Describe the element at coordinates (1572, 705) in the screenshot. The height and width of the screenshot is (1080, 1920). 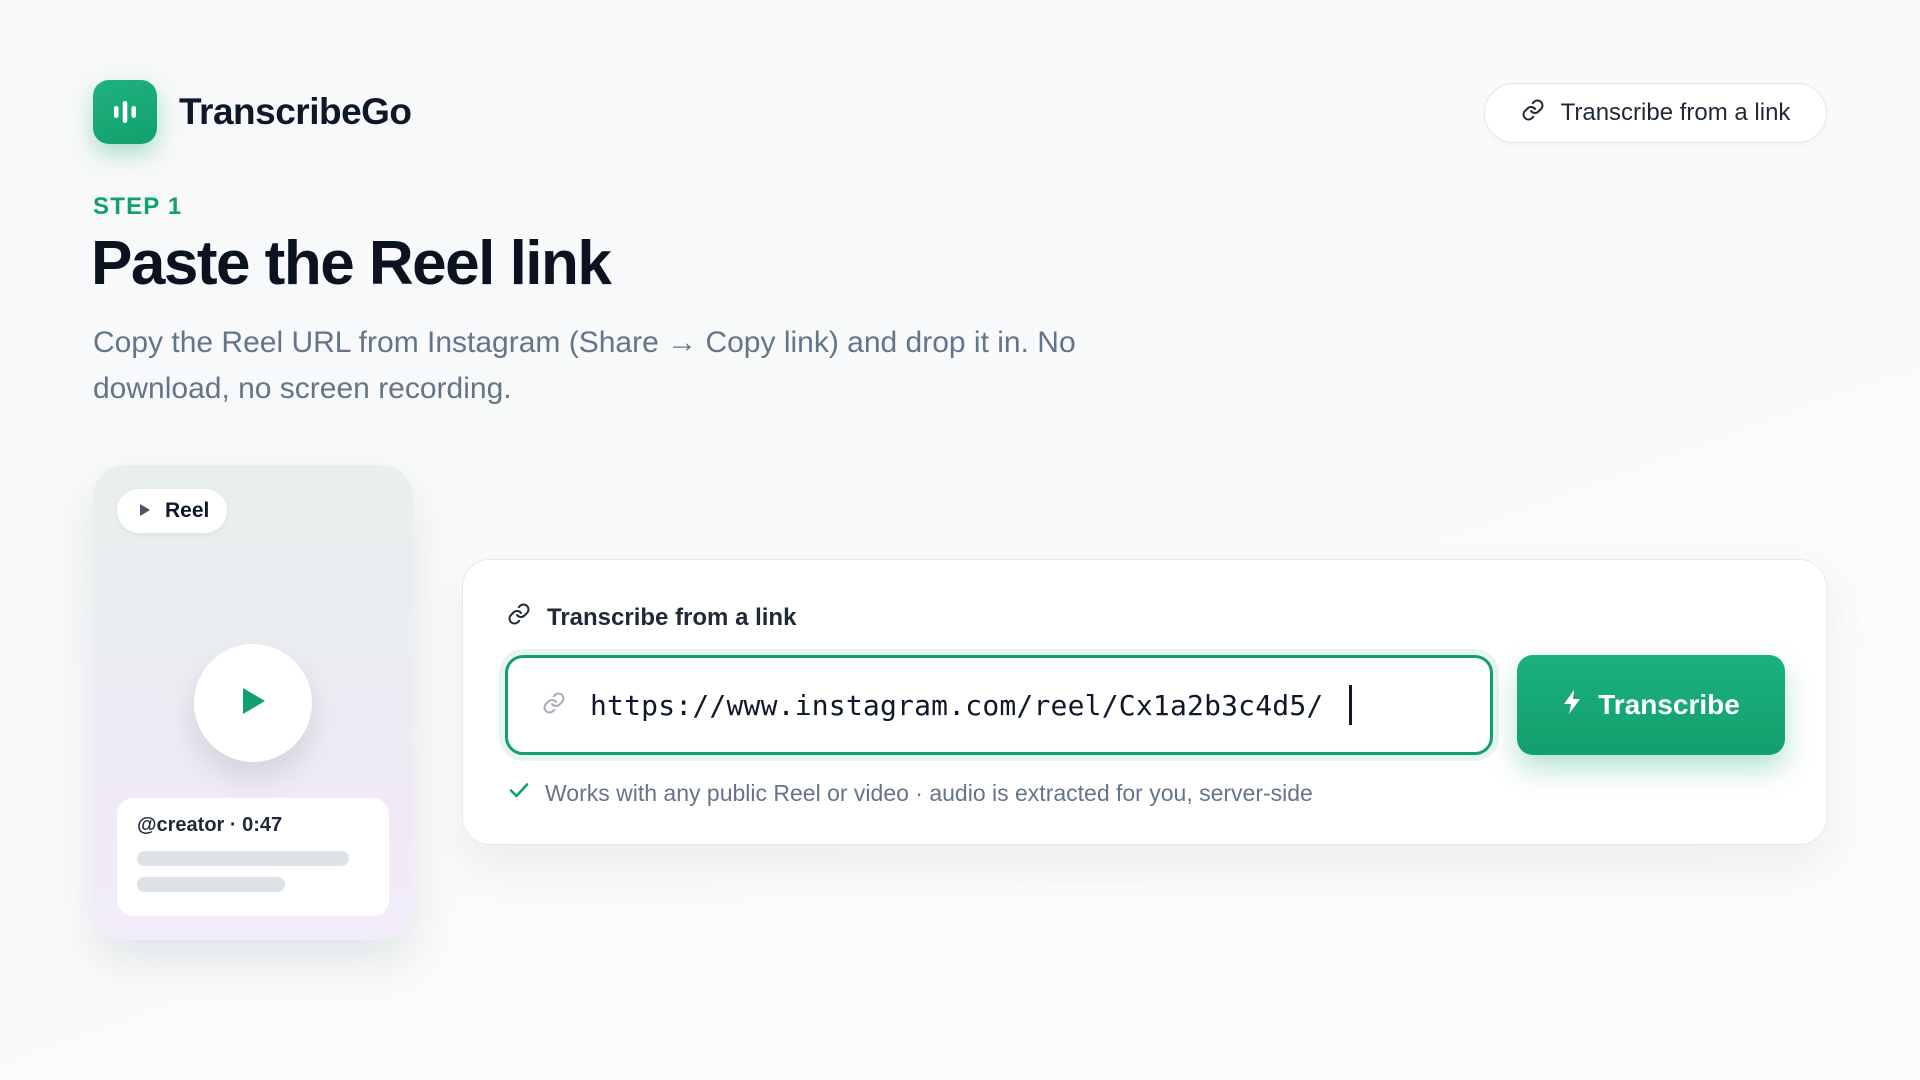
I see `lightning-icon` at that location.